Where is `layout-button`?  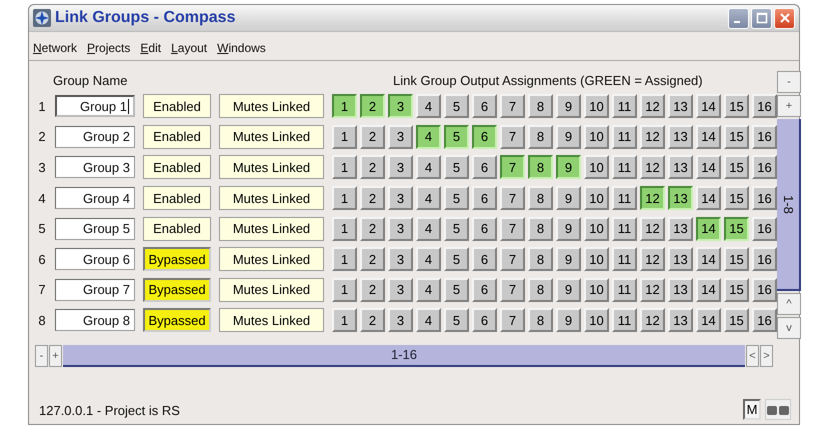
layout-button is located at coordinates (778, 409).